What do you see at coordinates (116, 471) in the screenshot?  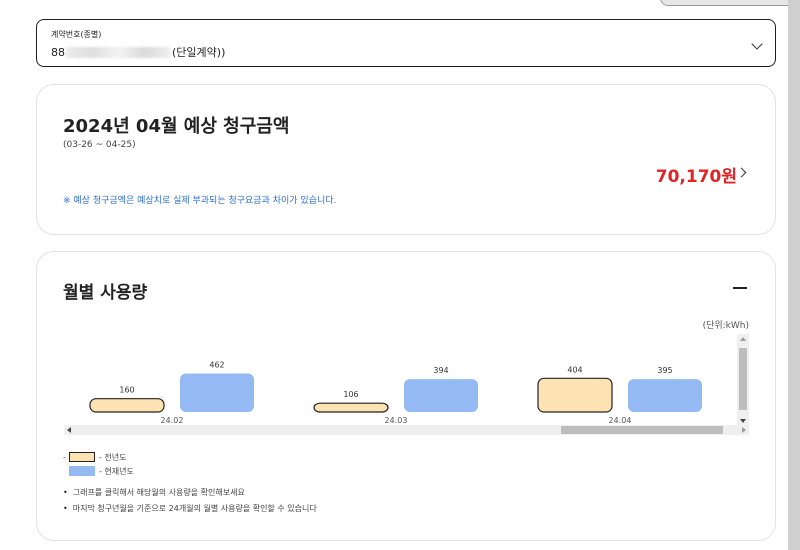 I see `legend-current-label: - 현재년도` at bounding box center [116, 471].